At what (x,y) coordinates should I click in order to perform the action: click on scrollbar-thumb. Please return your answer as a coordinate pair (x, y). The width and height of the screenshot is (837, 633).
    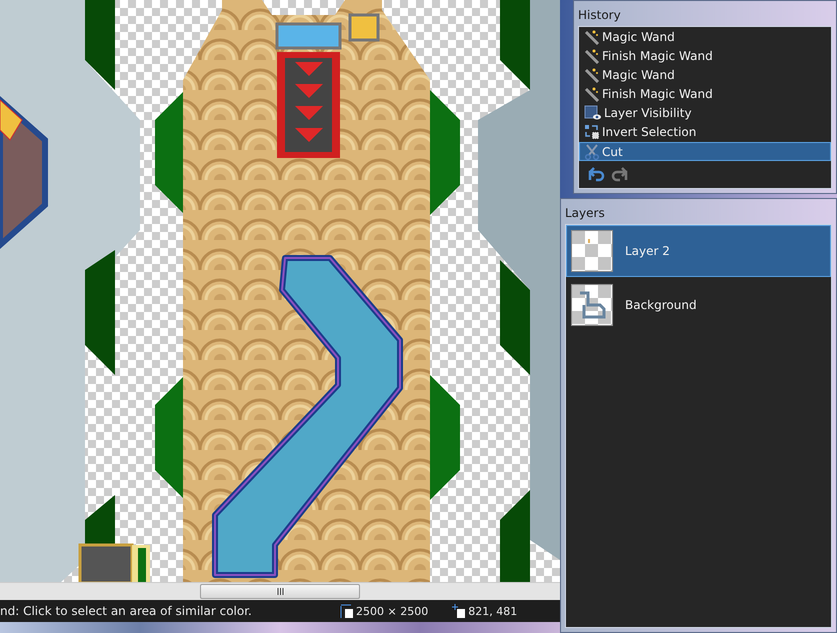
    Looking at the image, I should click on (280, 591).